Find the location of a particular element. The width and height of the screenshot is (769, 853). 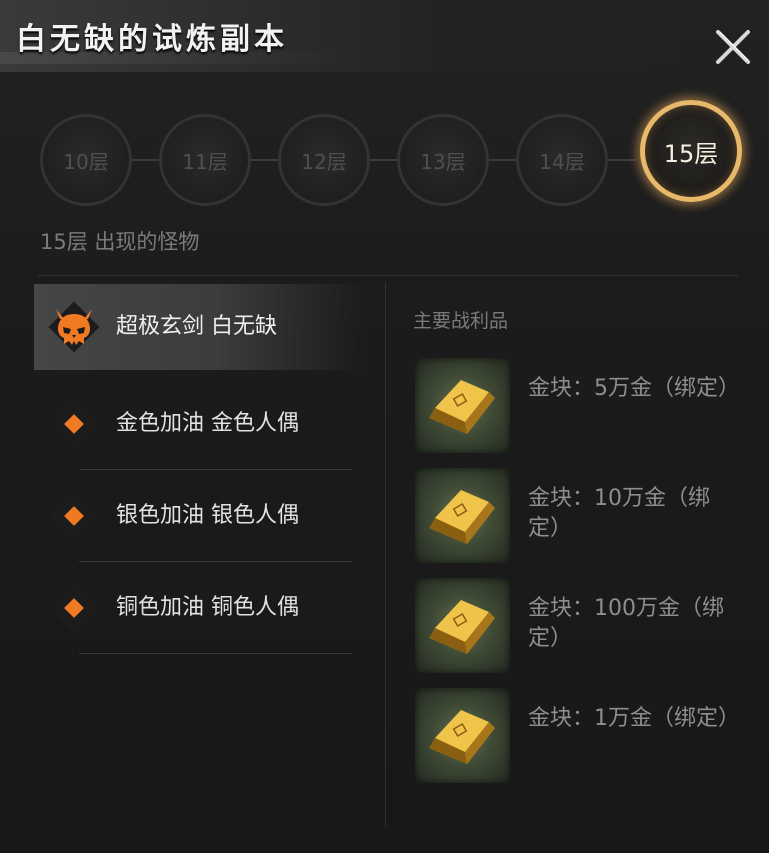

column-divider is located at coordinates (385, 554).